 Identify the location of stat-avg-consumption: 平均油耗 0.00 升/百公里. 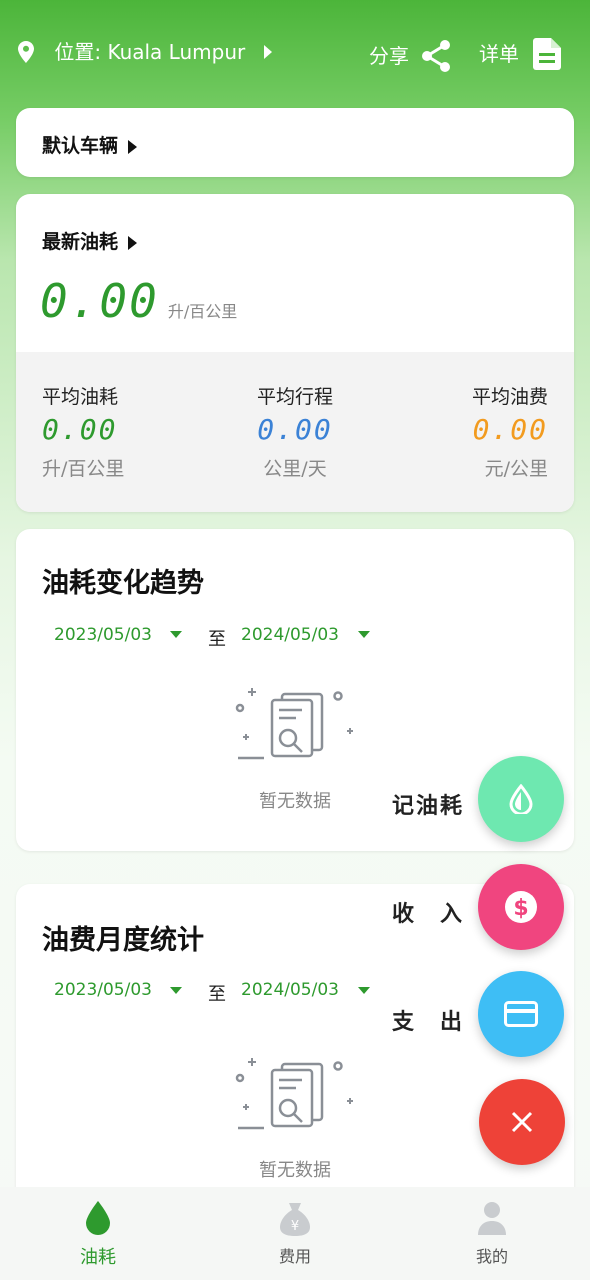
(83, 431).